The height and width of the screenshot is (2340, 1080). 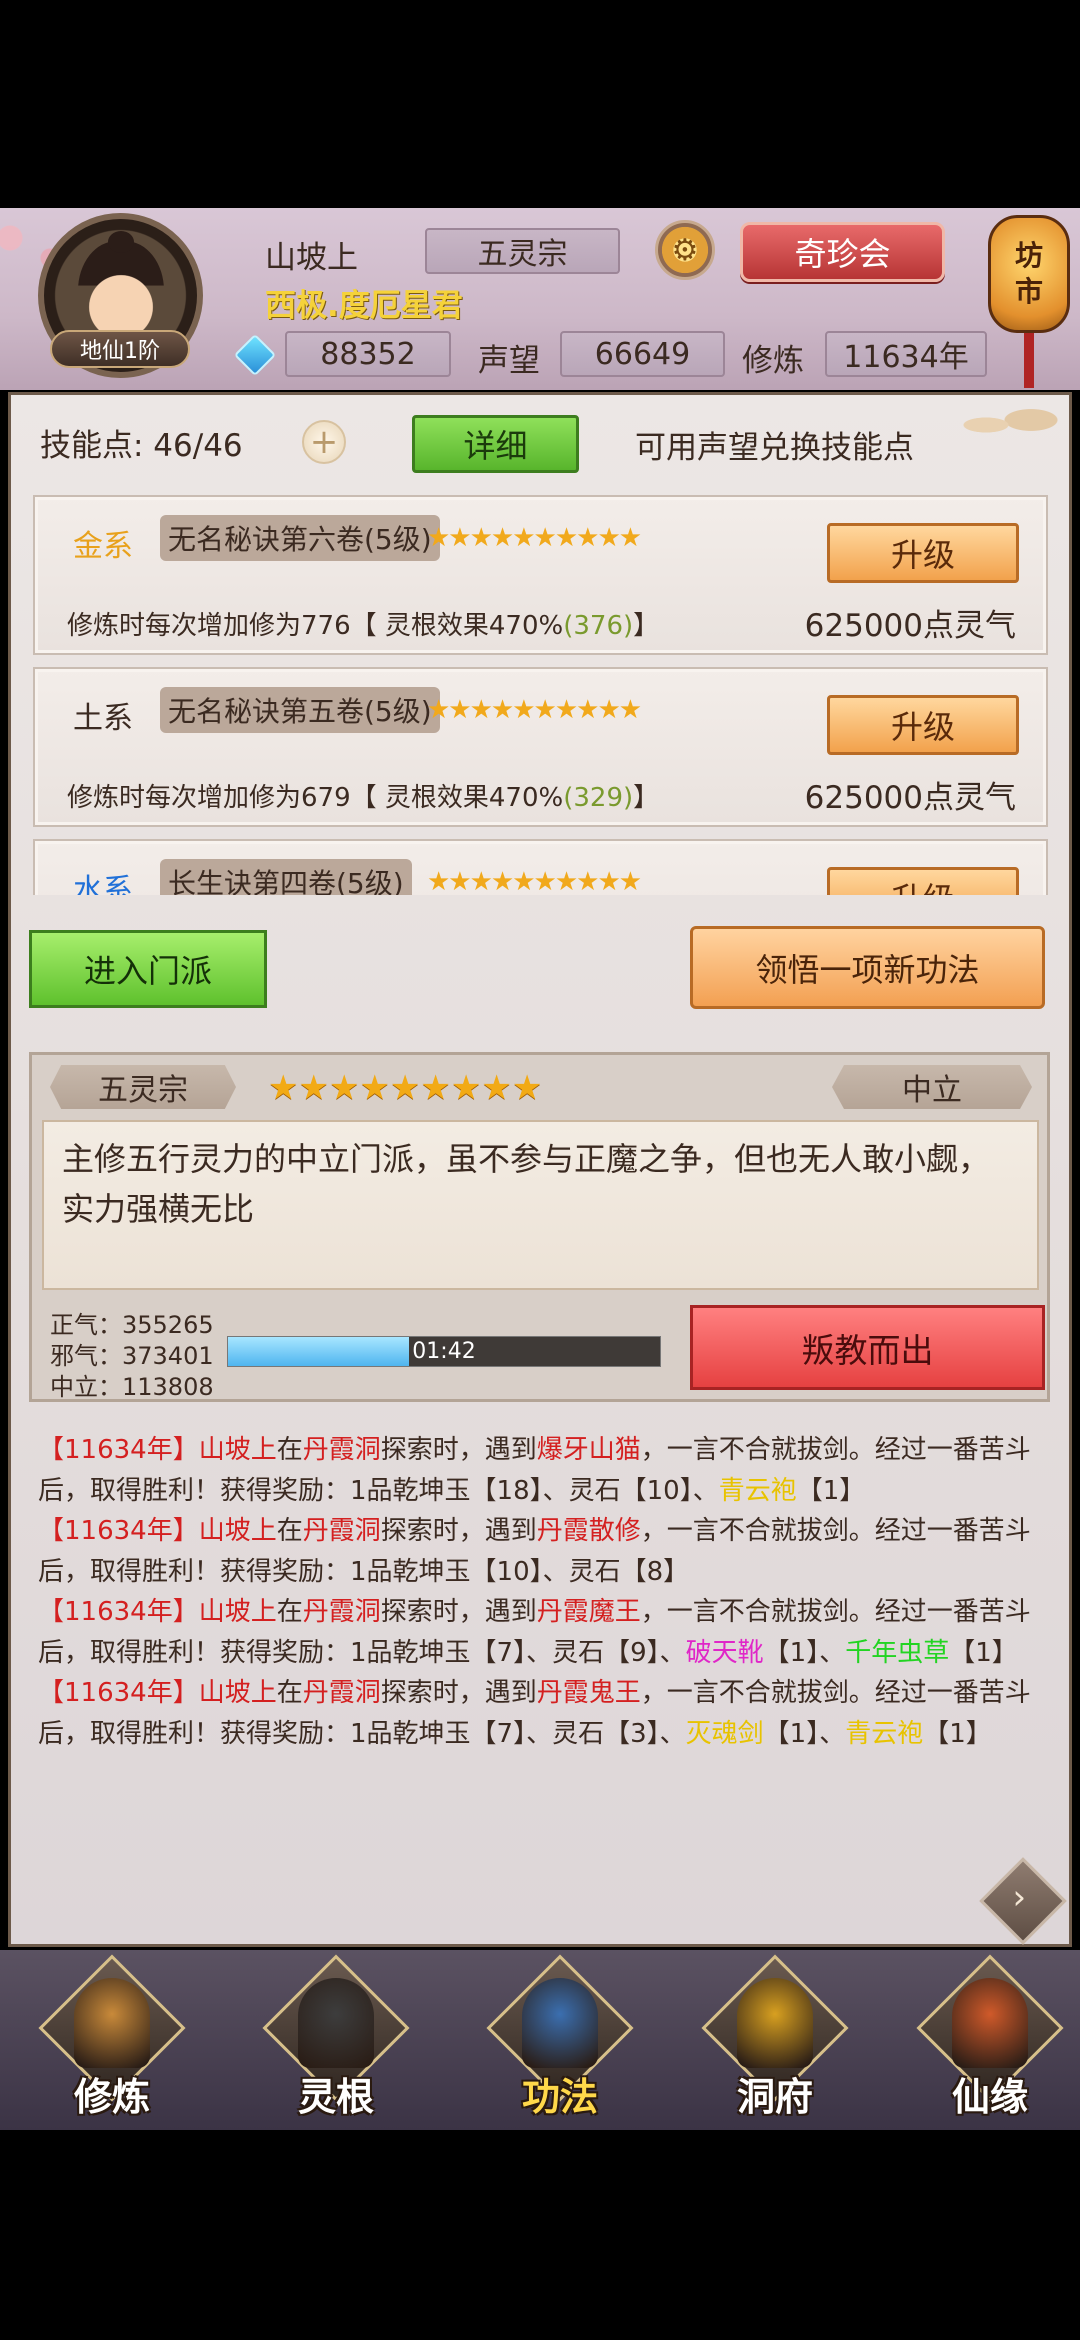 What do you see at coordinates (642, 354) in the screenshot?
I see `reputation-value: 66649` at bounding box center [642, 354].